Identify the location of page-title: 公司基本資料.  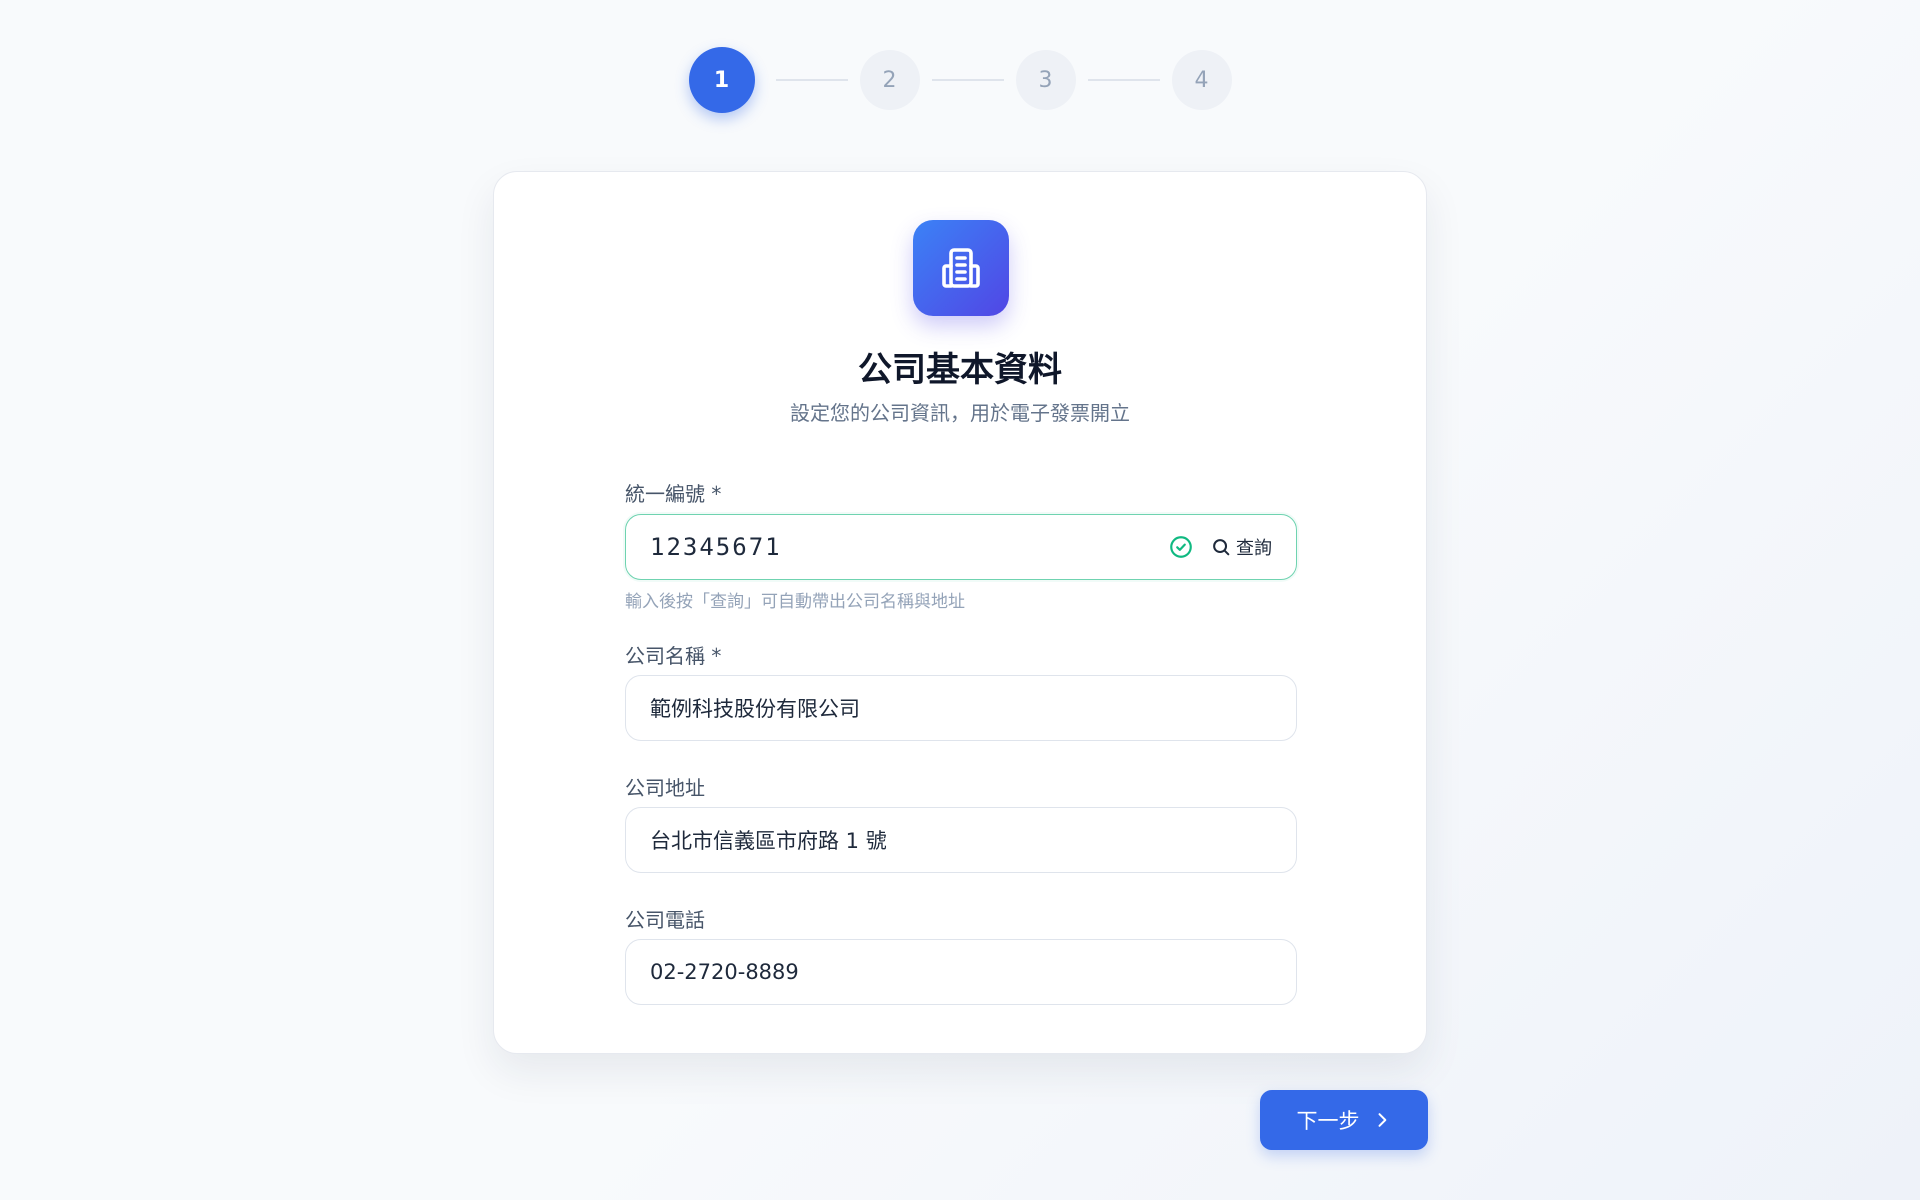
(960, 370).